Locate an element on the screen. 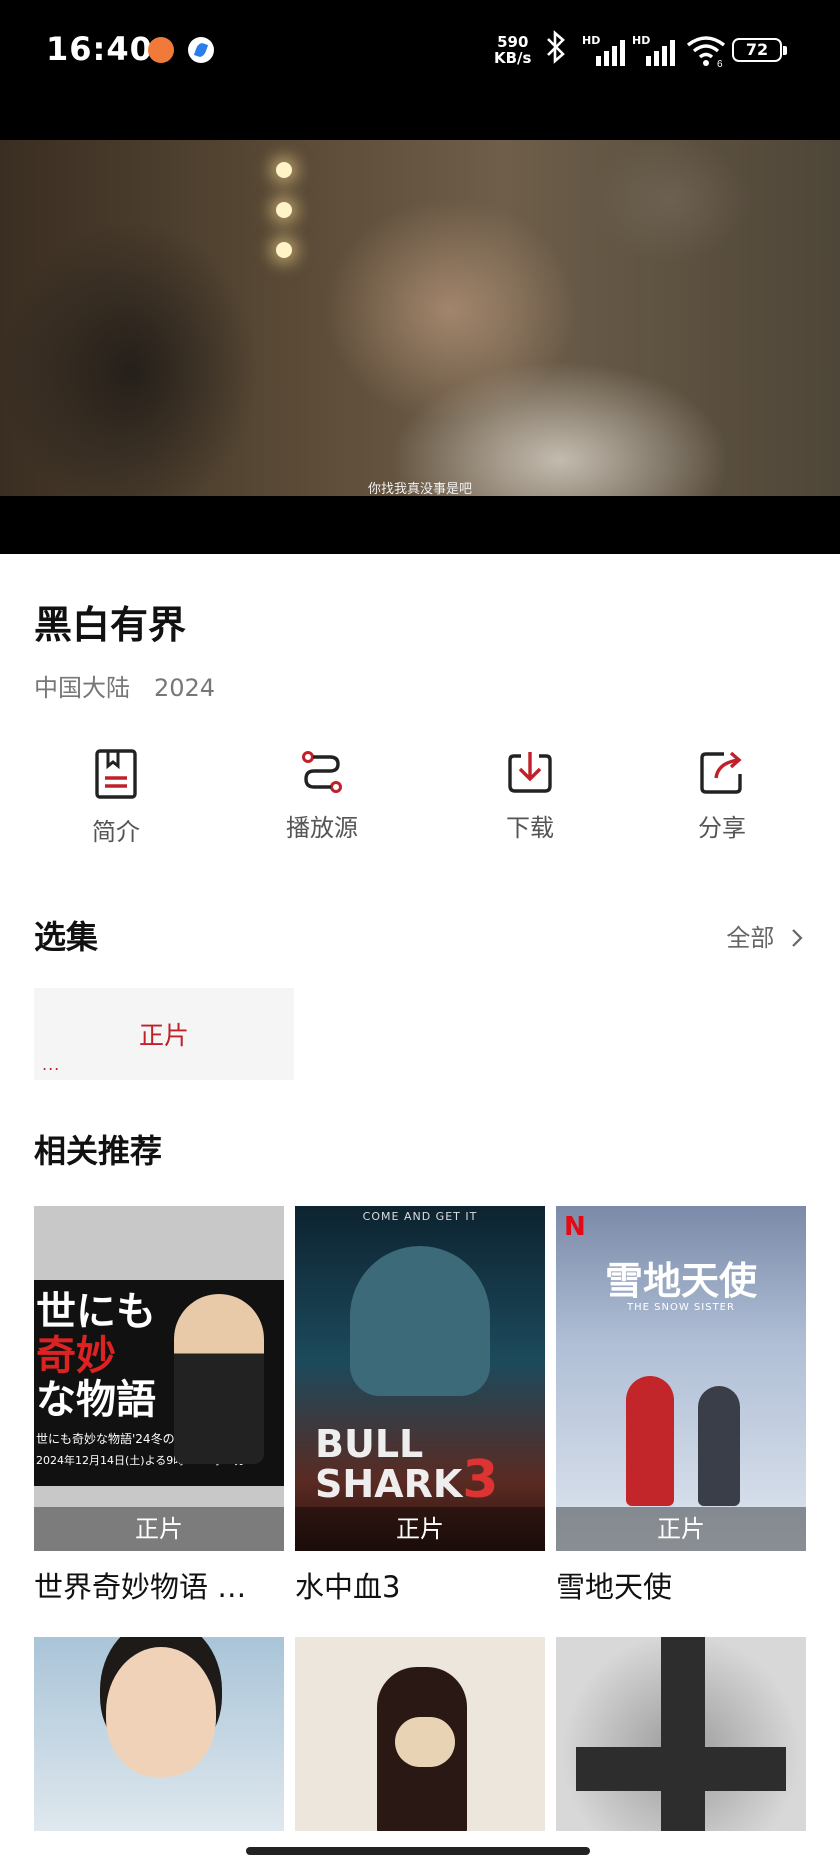 The image size is (840, 1868). intro-label: 简介 is located at coordinates (116, 832).